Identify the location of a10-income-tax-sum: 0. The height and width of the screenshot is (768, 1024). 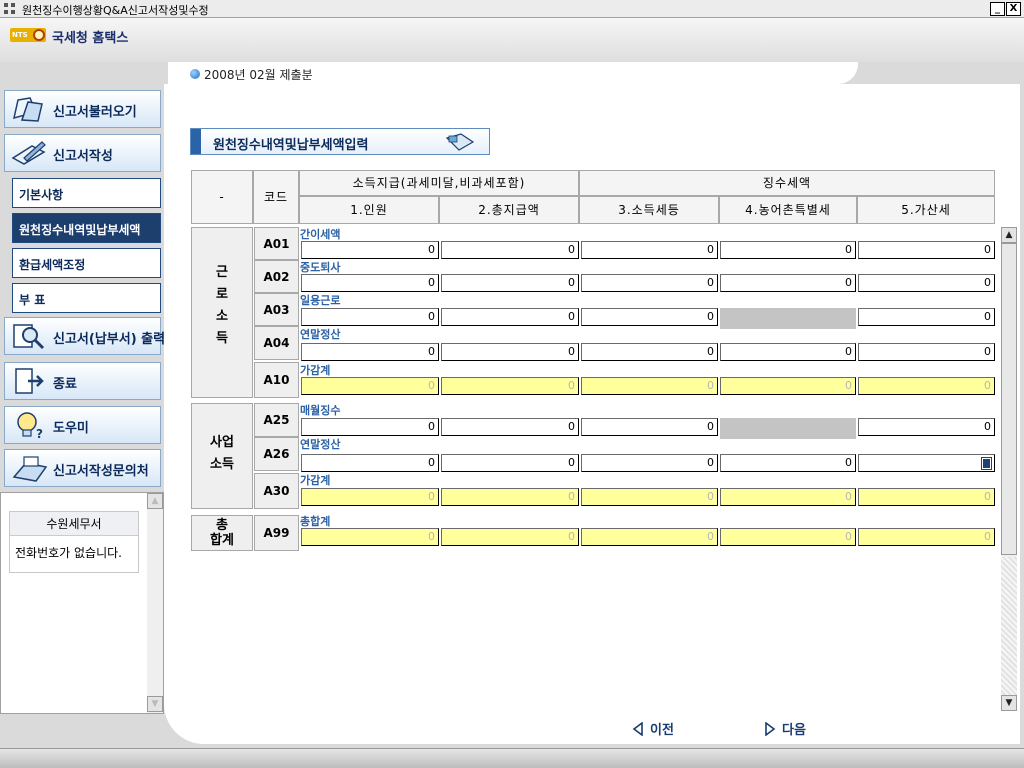
(649, 386).